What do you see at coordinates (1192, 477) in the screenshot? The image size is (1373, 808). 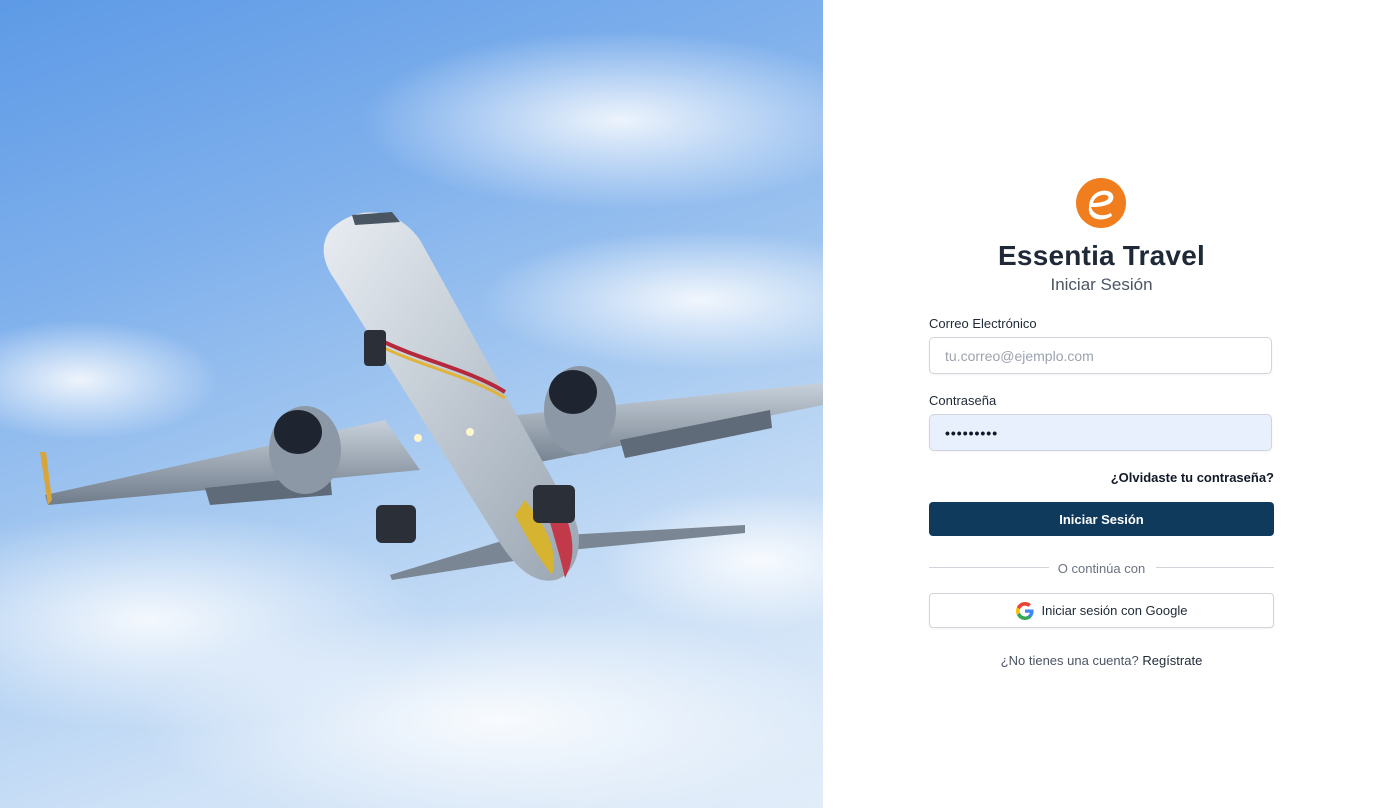 I see `forgot-password-link: ¿Olvidaste tu contraseña?` at bounding box center [1192, 477].